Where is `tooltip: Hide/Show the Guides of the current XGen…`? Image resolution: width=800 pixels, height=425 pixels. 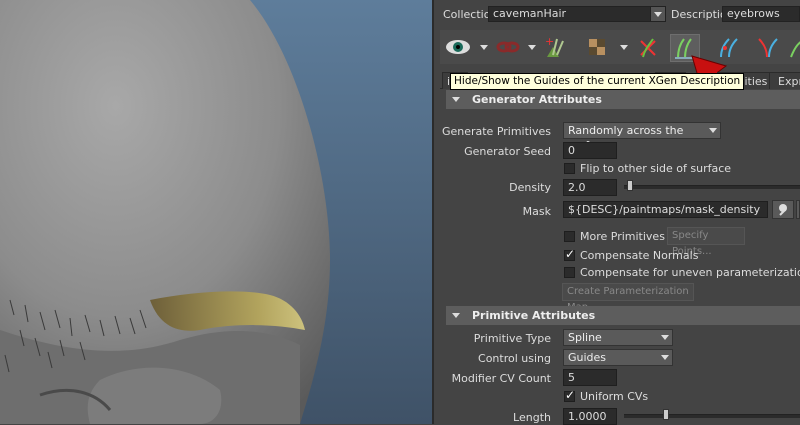
tooltip: Hide/Show the Guides of the current XGen… is located at coordinates (597, 81).